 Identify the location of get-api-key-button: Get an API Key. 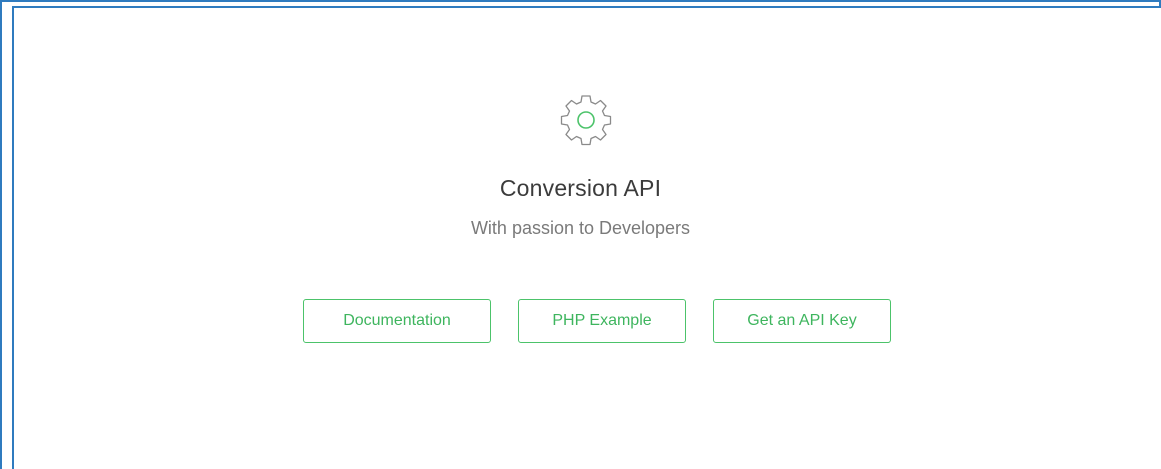
(802, 321).